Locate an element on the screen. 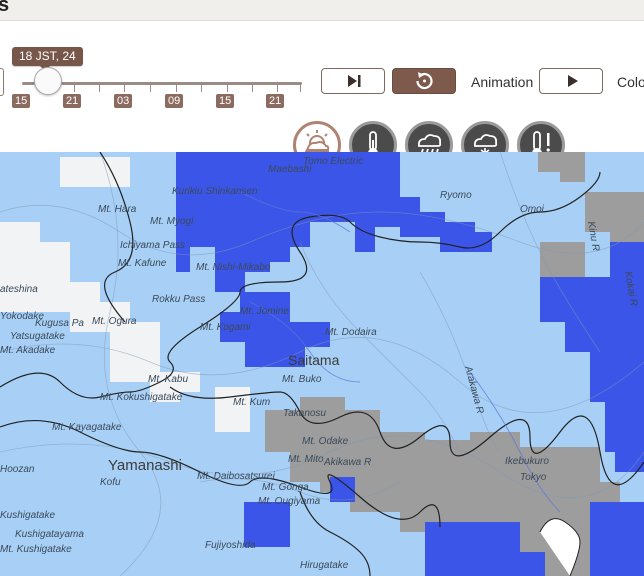 The height and width of the screenshot is (576, 644). svg-text: Hirugatake is located at coordinates (324, 565).